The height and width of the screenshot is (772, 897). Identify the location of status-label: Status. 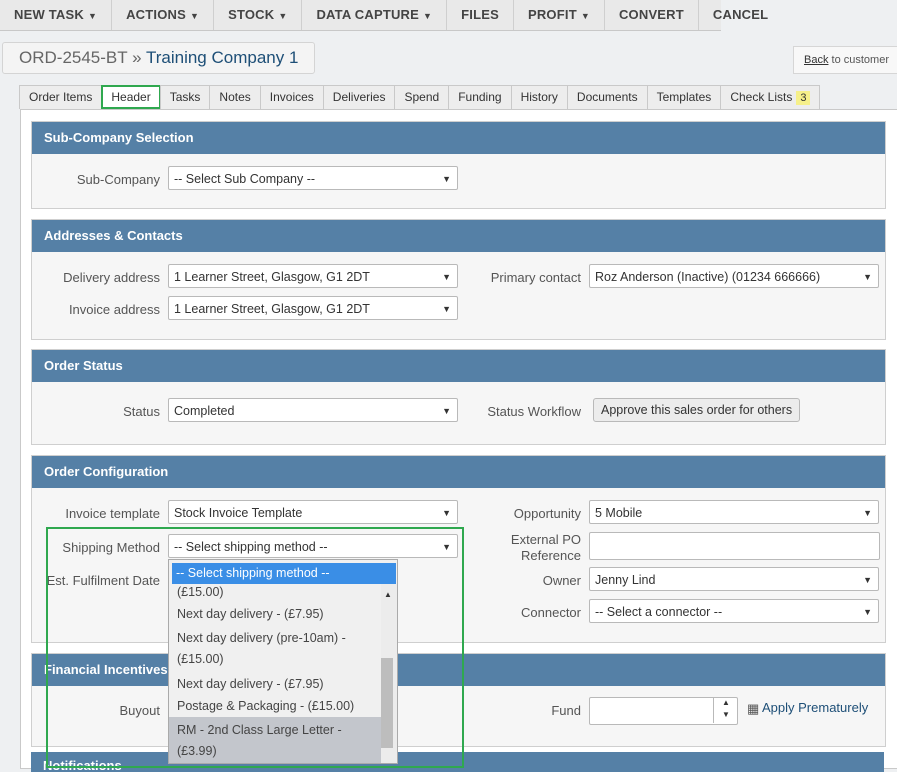
(141, 411).